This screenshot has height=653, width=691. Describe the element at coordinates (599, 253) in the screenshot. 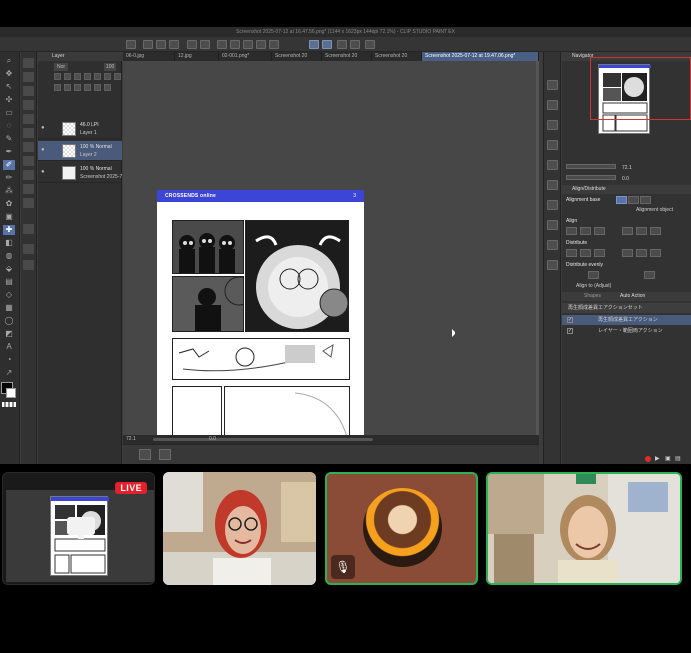

I see `distribute-right-icon` at that location.